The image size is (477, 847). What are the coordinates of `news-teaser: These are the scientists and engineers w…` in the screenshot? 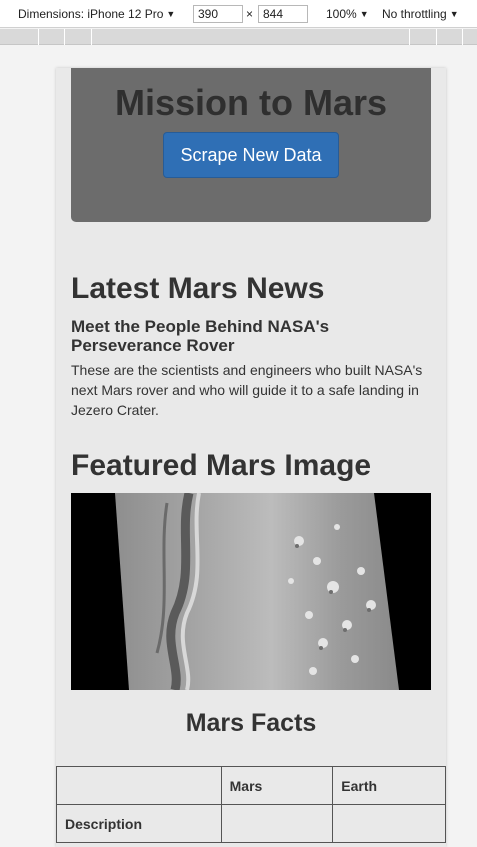 It's located at (247, 390).